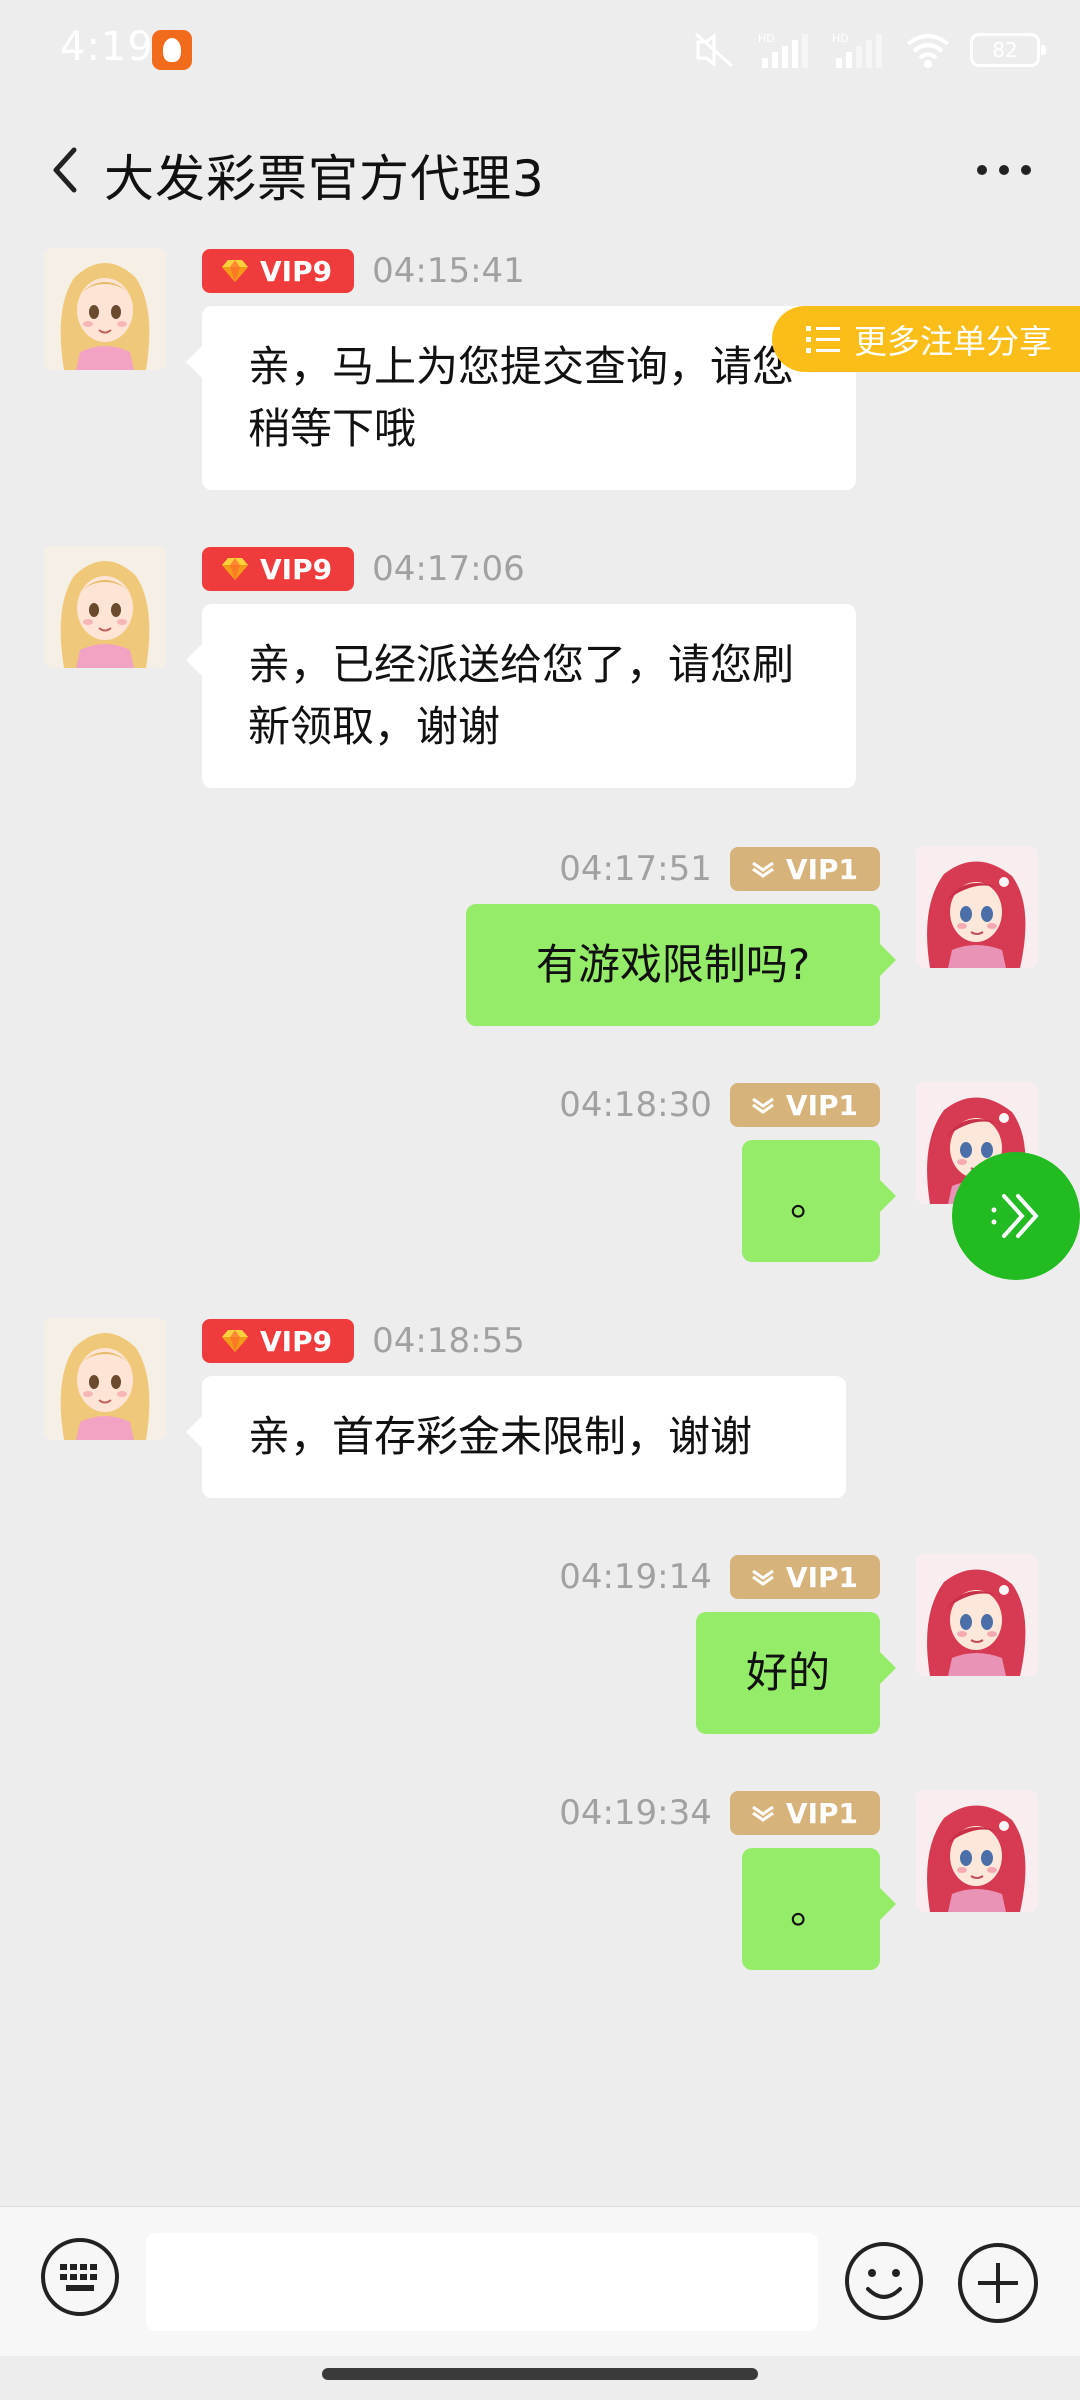 The image size is (1080, 2400). Describe the element at coordinates (363, 271) in the screenshot. I see `message-meta: VIP9 04:15:41` at that location.